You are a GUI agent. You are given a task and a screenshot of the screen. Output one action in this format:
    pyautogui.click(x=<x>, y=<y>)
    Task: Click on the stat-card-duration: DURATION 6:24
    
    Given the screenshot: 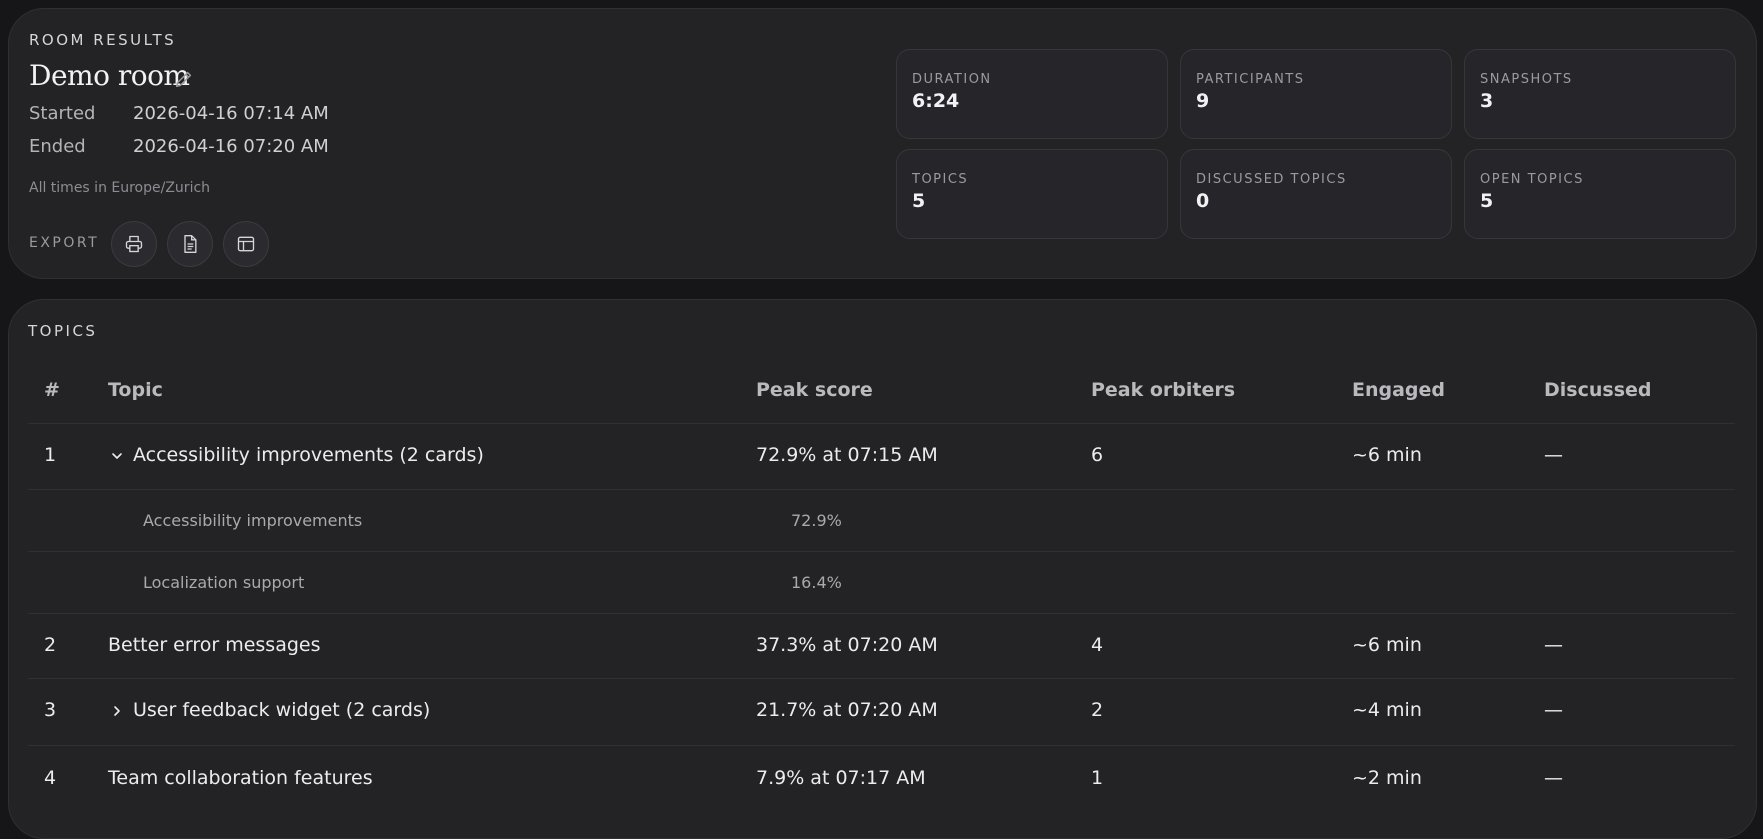 What is the action you would take?
    pyautogui.click(x=1032, y=94)
    